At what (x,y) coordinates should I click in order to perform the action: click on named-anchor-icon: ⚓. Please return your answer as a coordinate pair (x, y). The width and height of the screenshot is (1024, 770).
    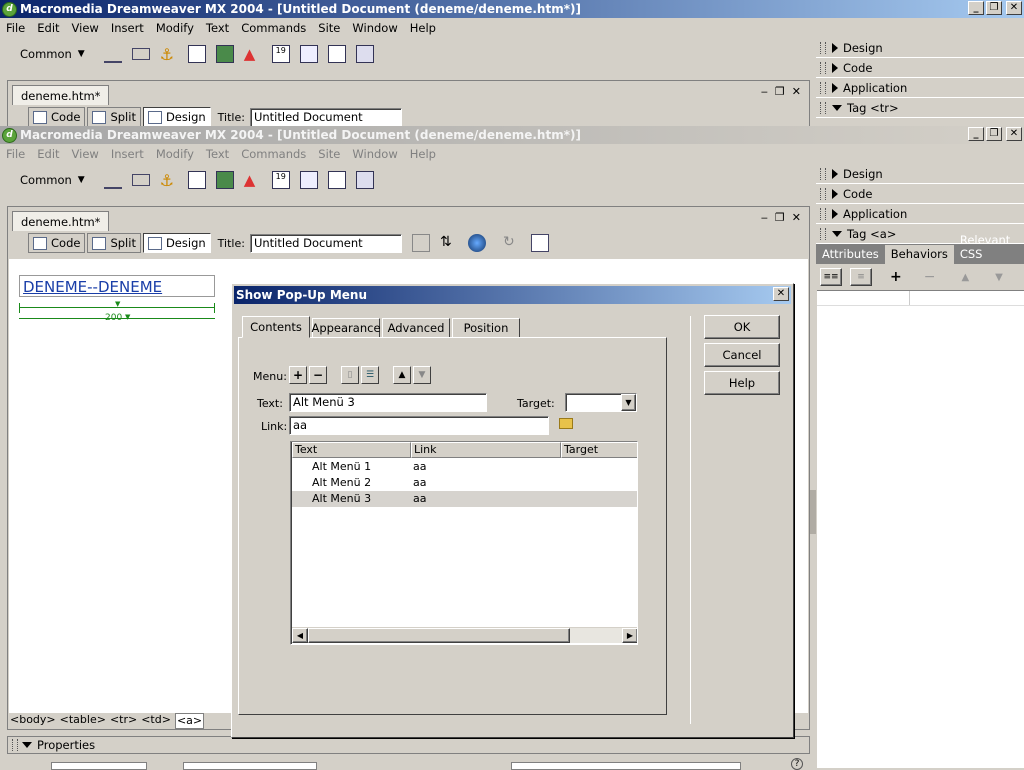
    Looking at the image, I should click on (169, 180).